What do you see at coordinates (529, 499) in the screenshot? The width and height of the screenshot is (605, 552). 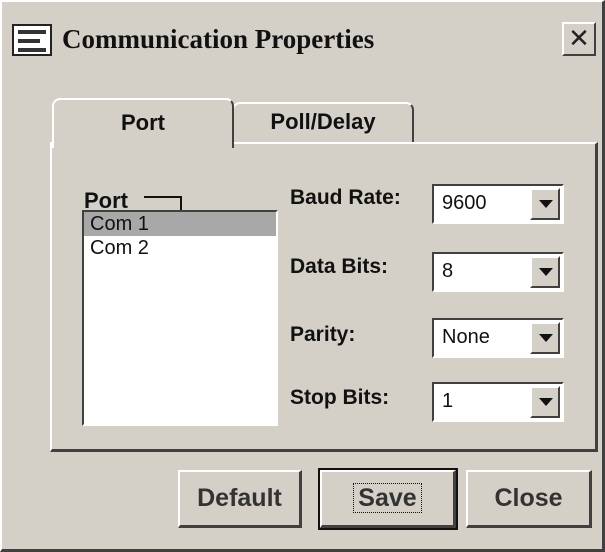 I see `close-button: Close` at bounding box center [529, 499].